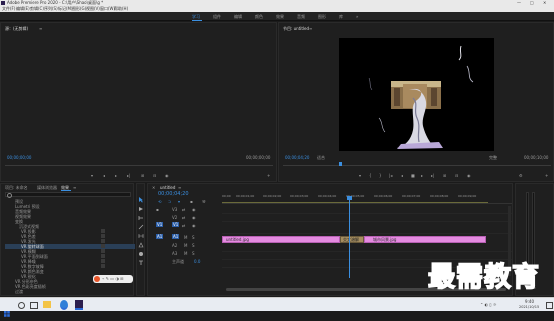 Image resolution: width=554 pixels, height=321 pixels. I want to click on program-add-button: +, so click(546, 175).